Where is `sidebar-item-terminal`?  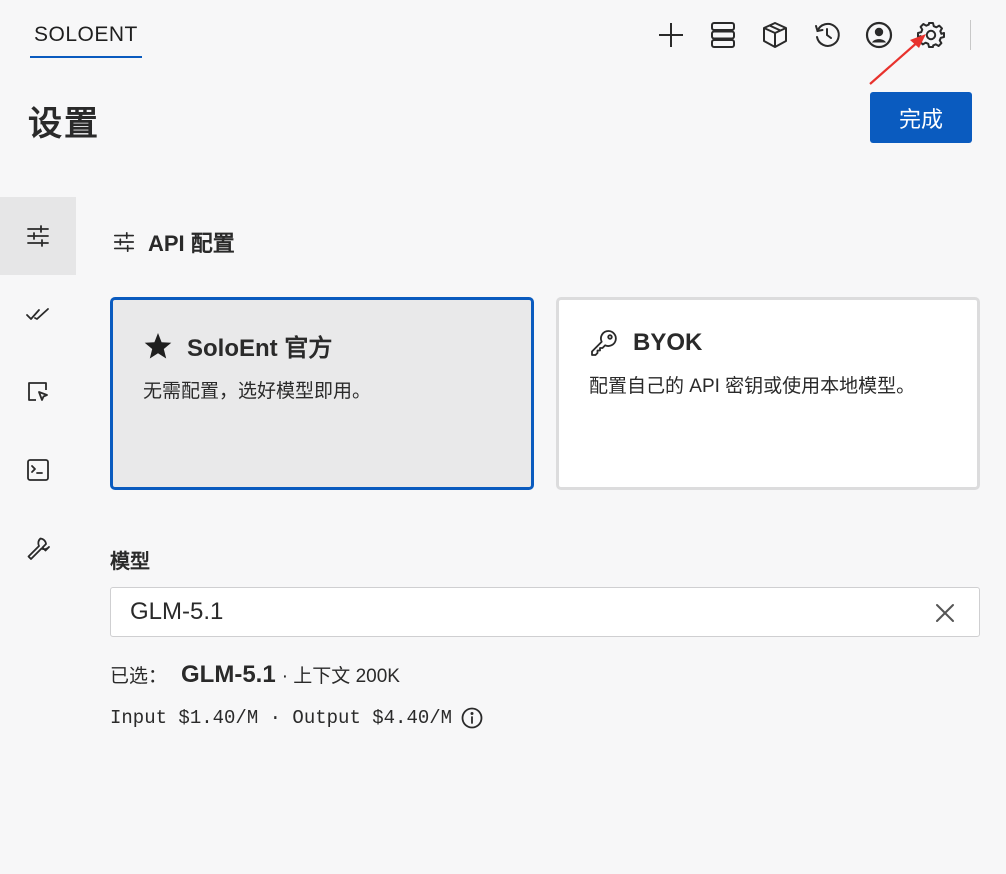 sidebar-item-terminal is located at coordinates (38, 470).